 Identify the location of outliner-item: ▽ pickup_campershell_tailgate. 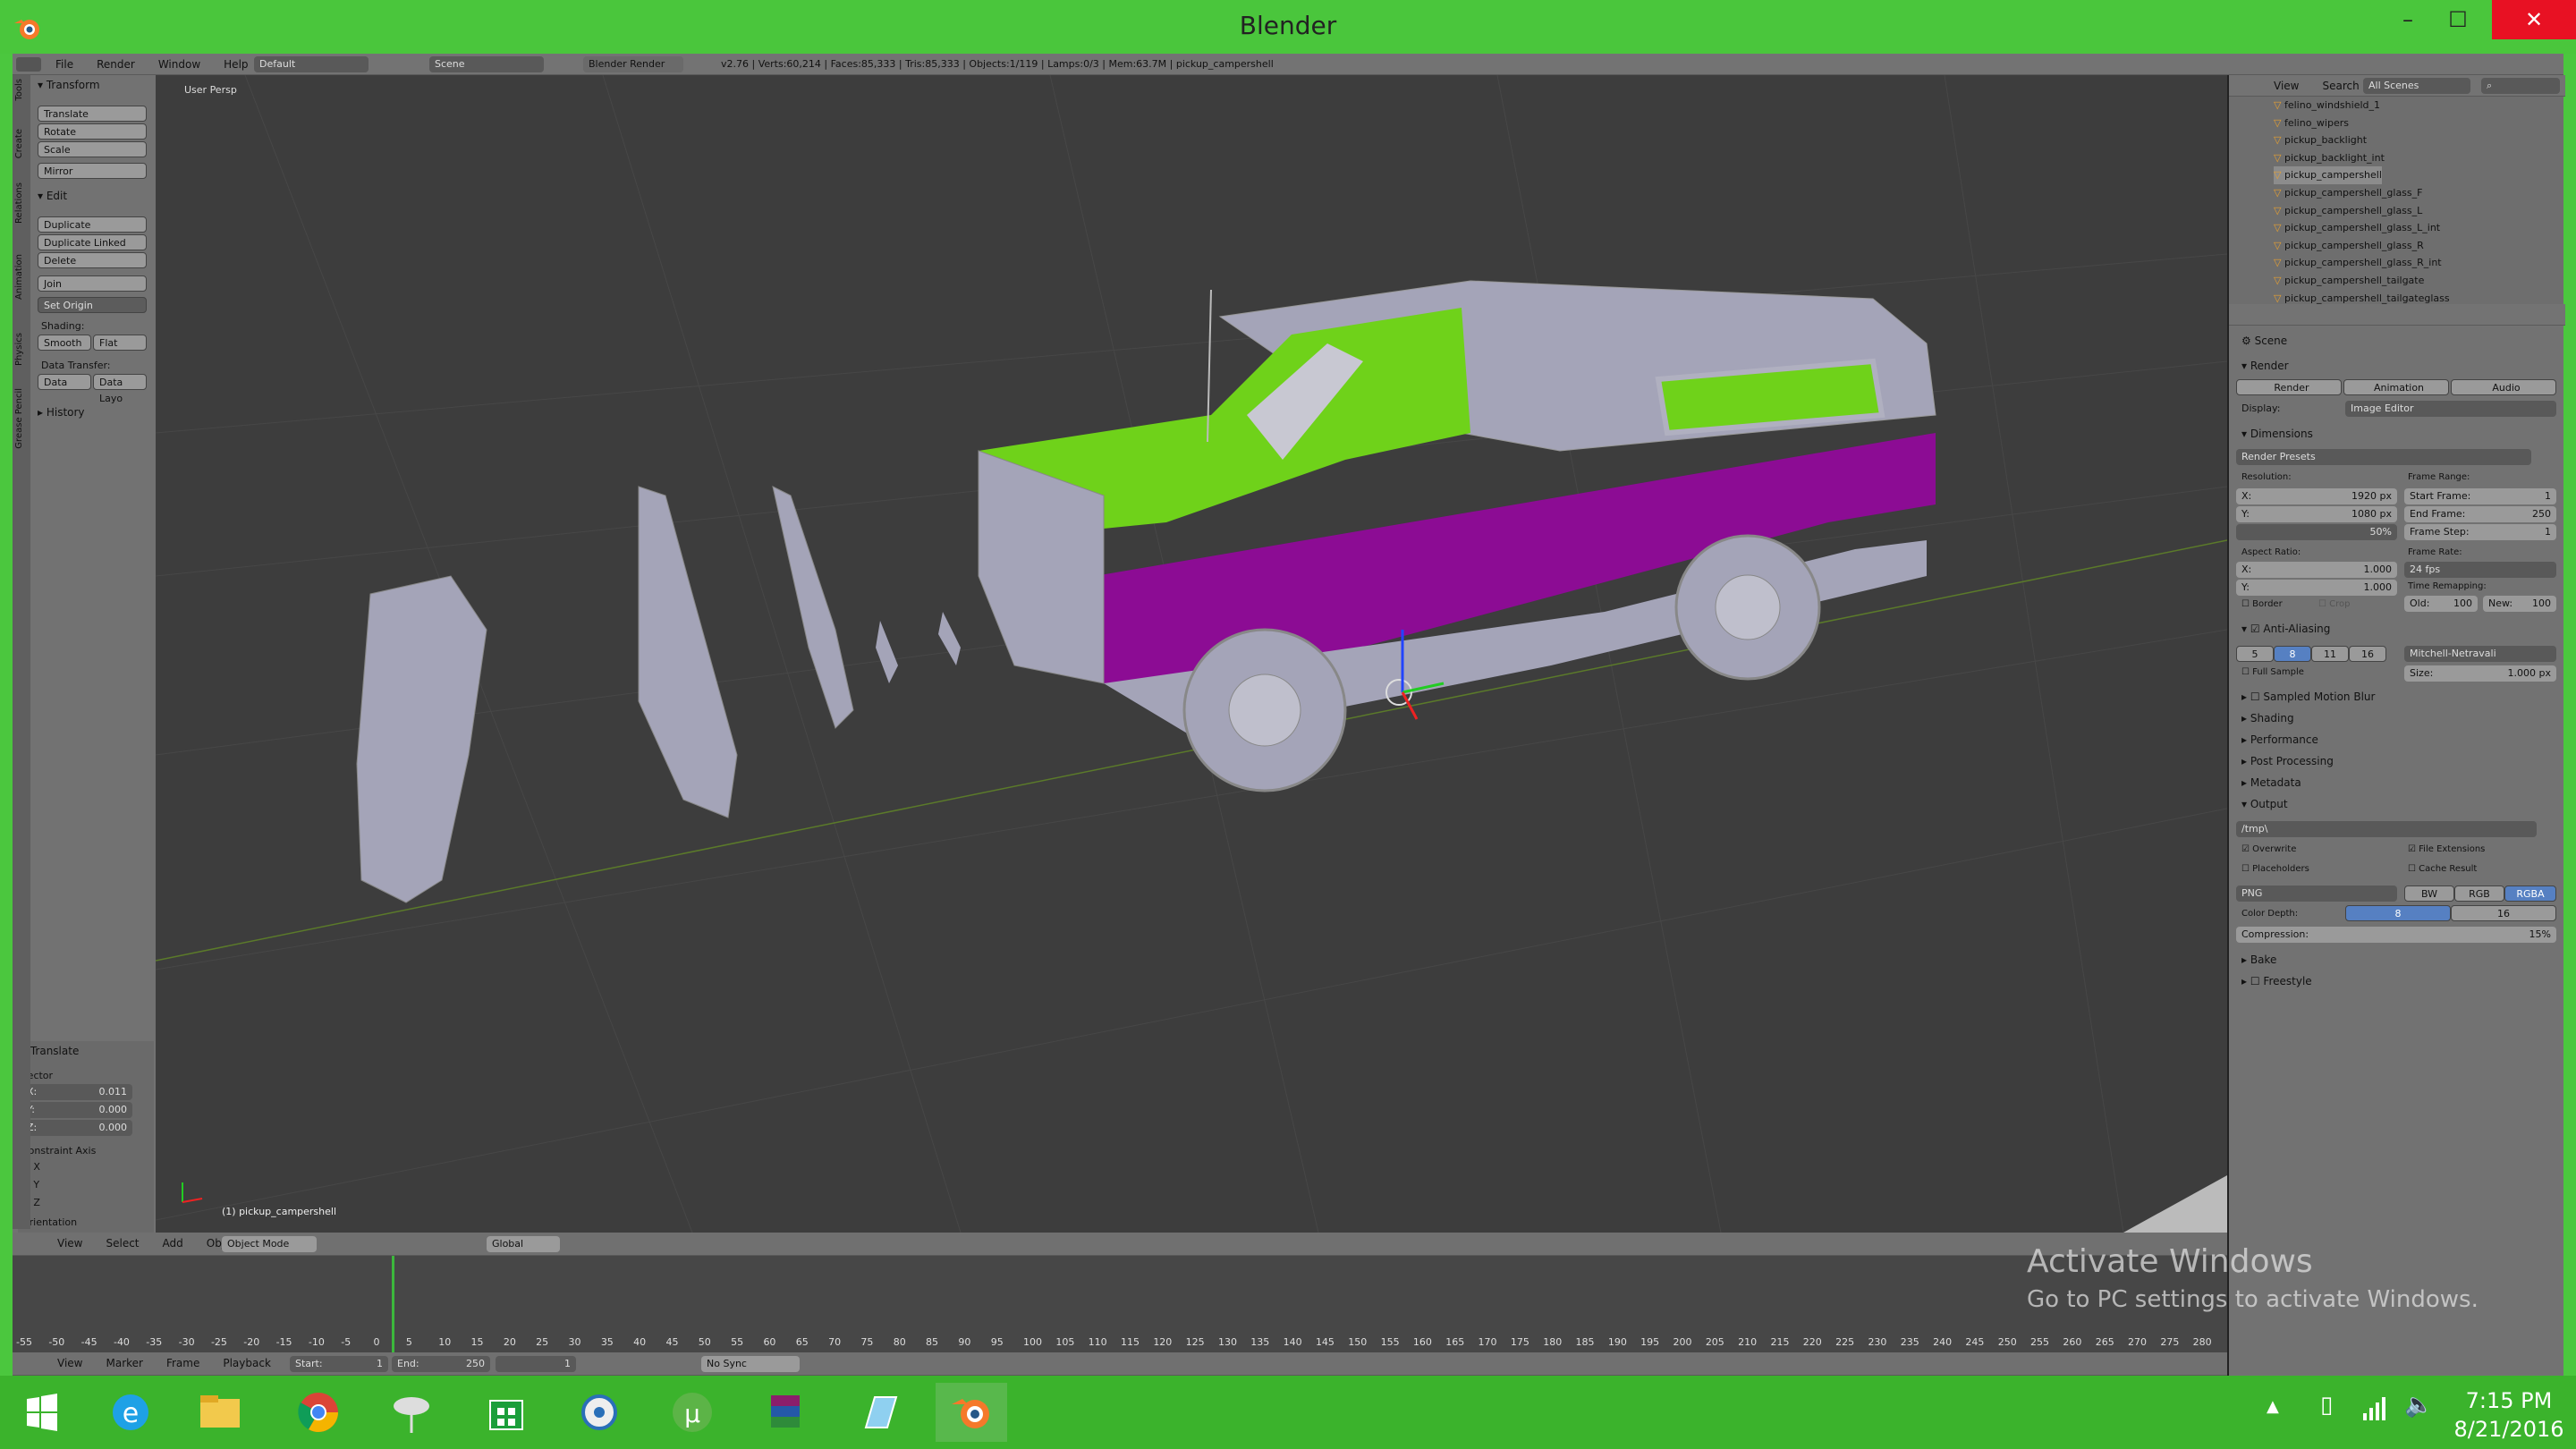
(2349, 281).